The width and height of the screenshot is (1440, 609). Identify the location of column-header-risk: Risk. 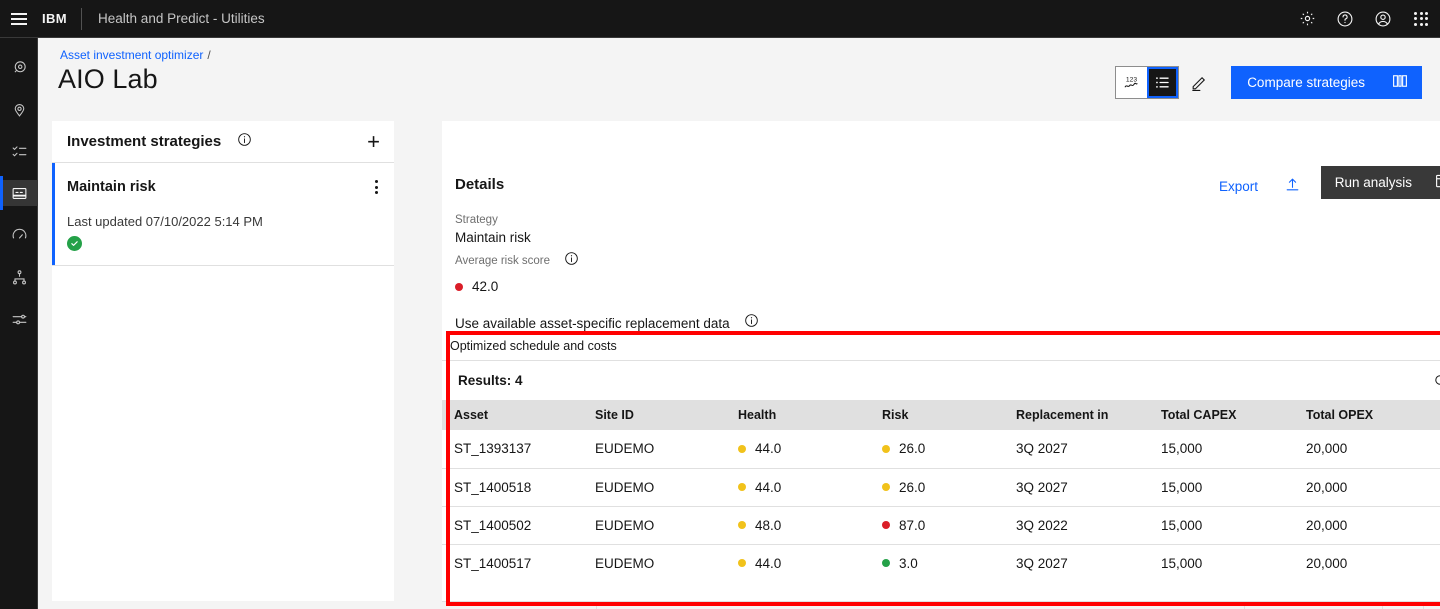
(937, 415).